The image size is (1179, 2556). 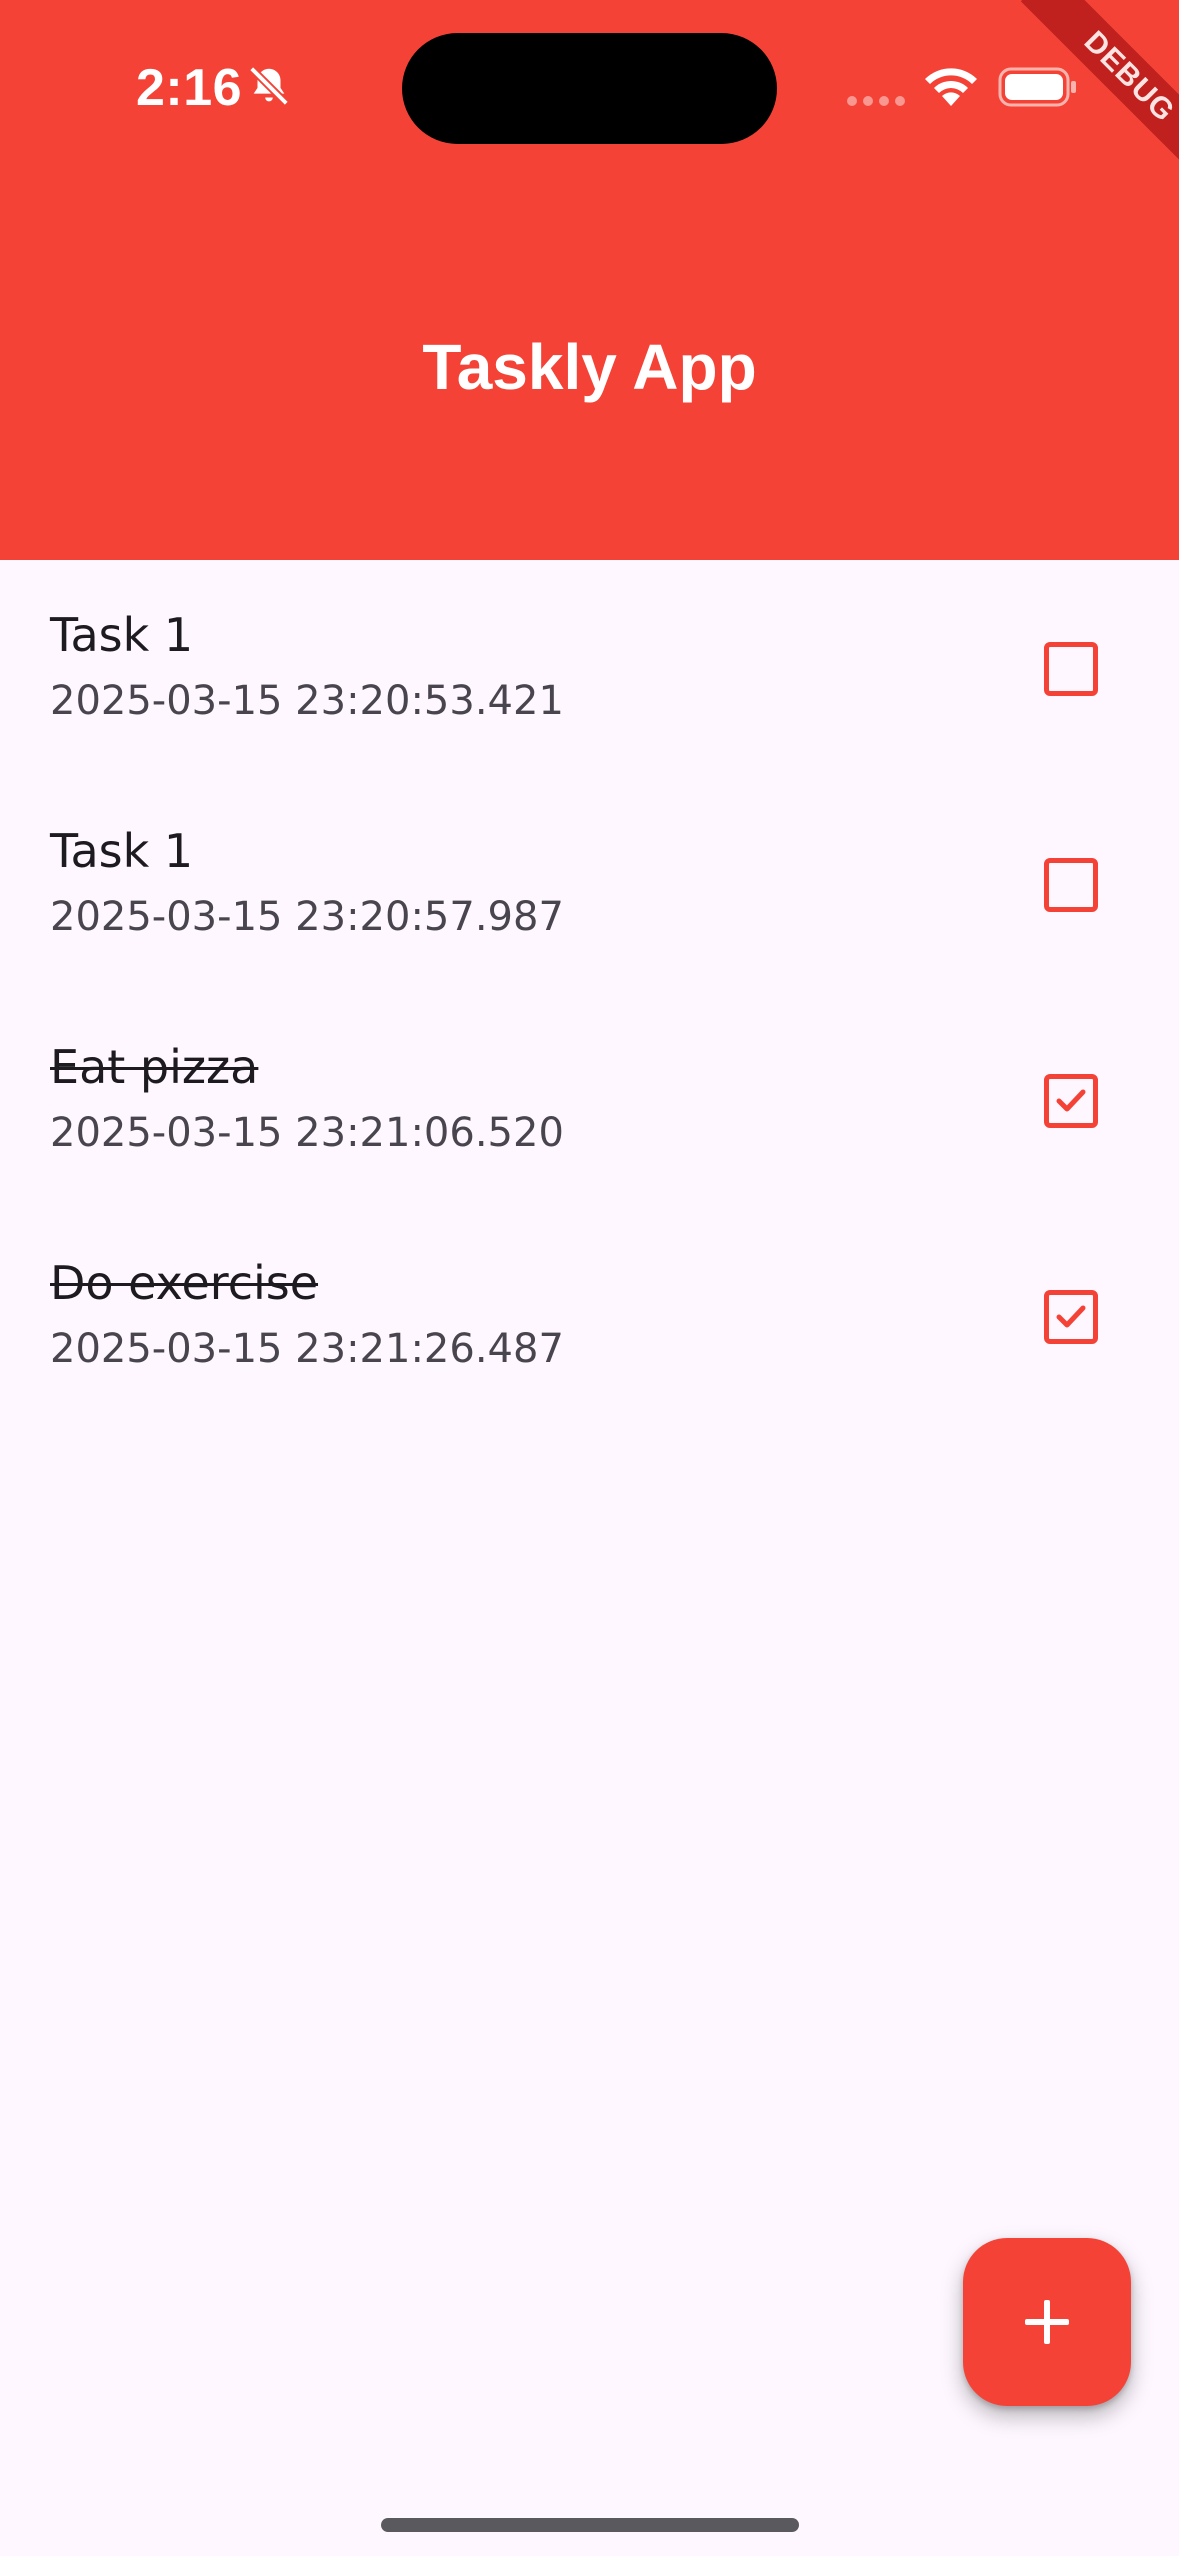 I want to click on cellular-signal-icon, so click(x=876, y=101).